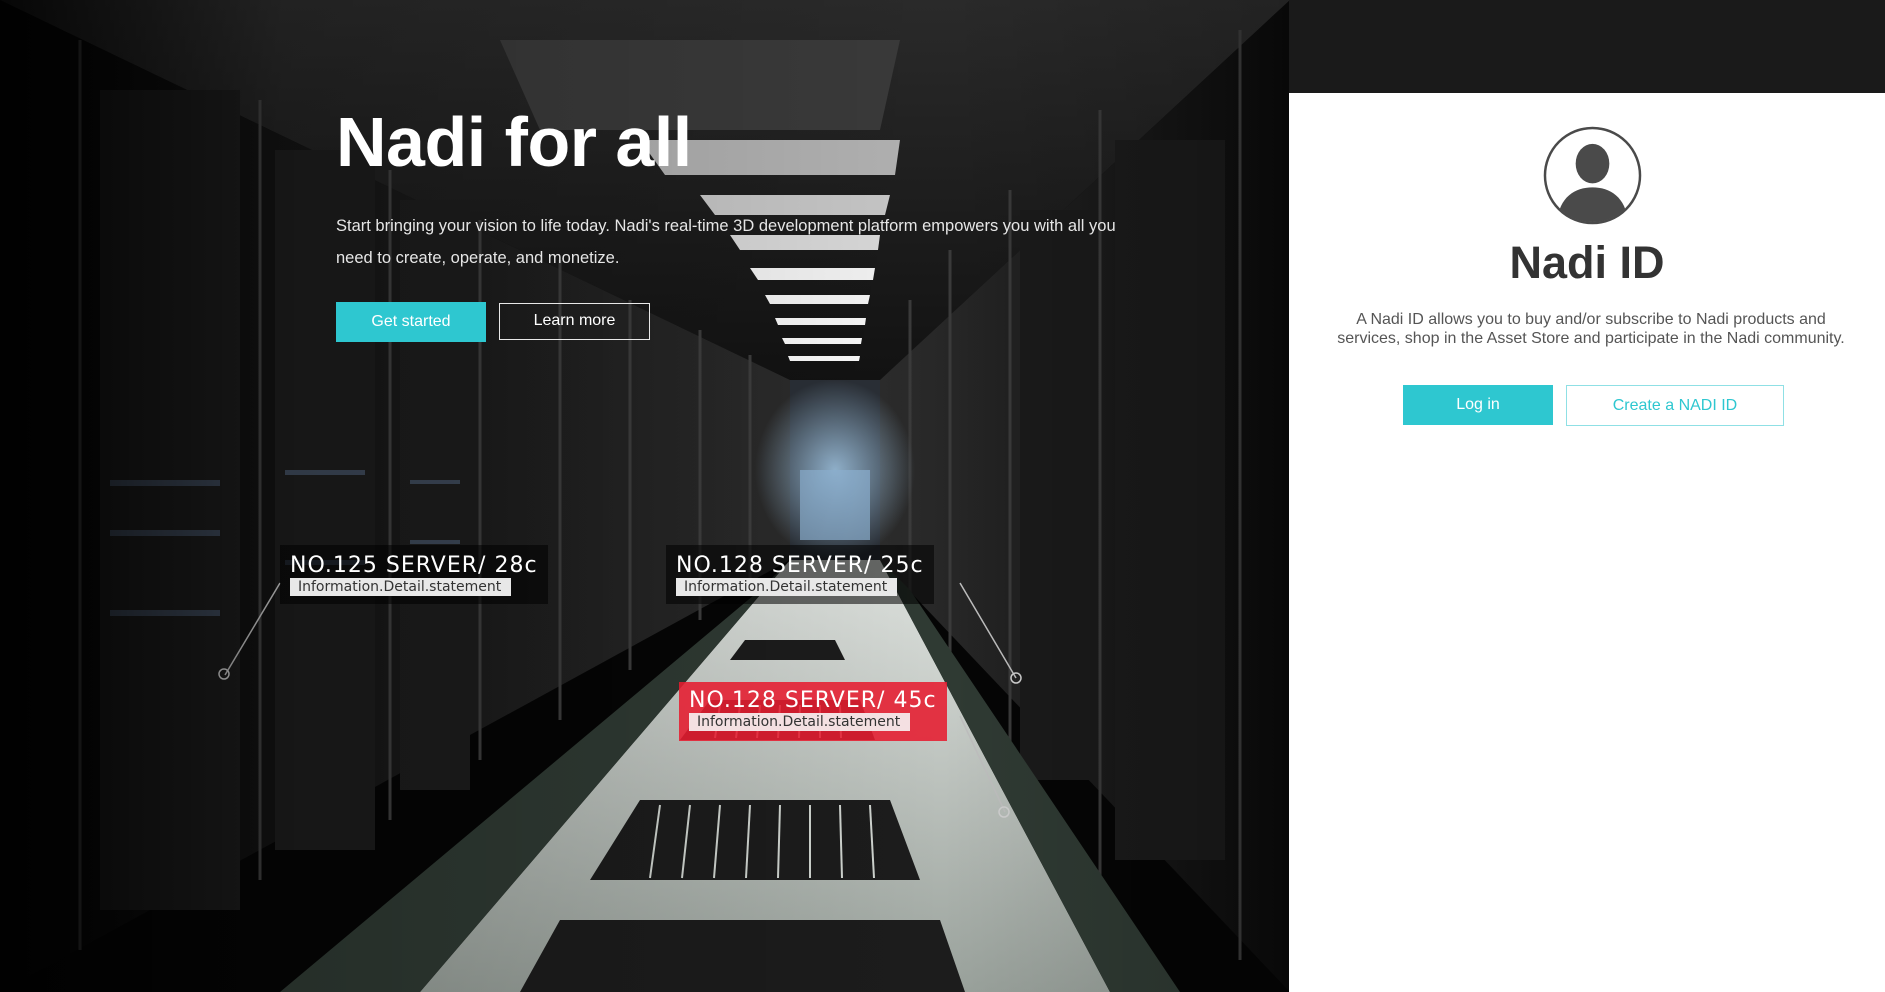  What do you see at coordinates (414, 565) in the screenshot?
I see `server-tag-title: NO.125 SERVER/ 28c` at bounding box center [414, 565].